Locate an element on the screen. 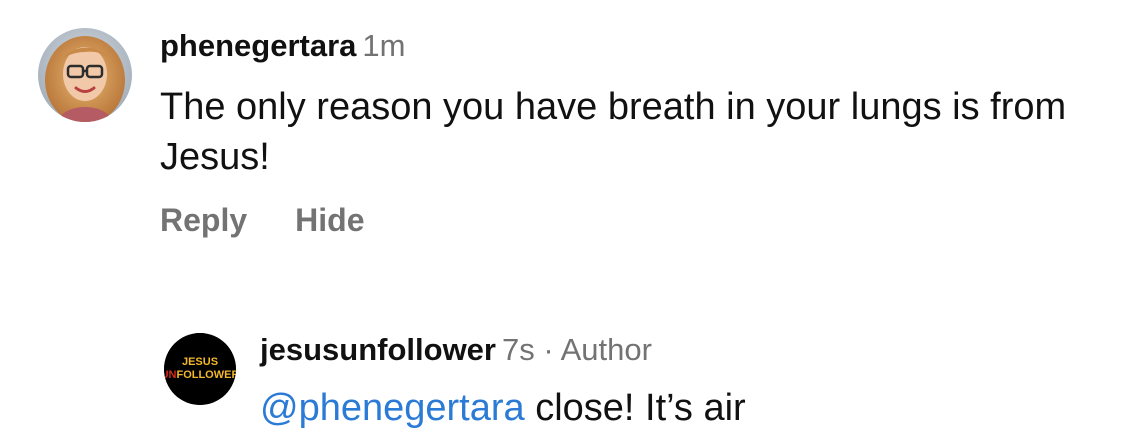  reply-text: @phenegertara close! It’s air is located at coordinates (503, 408).